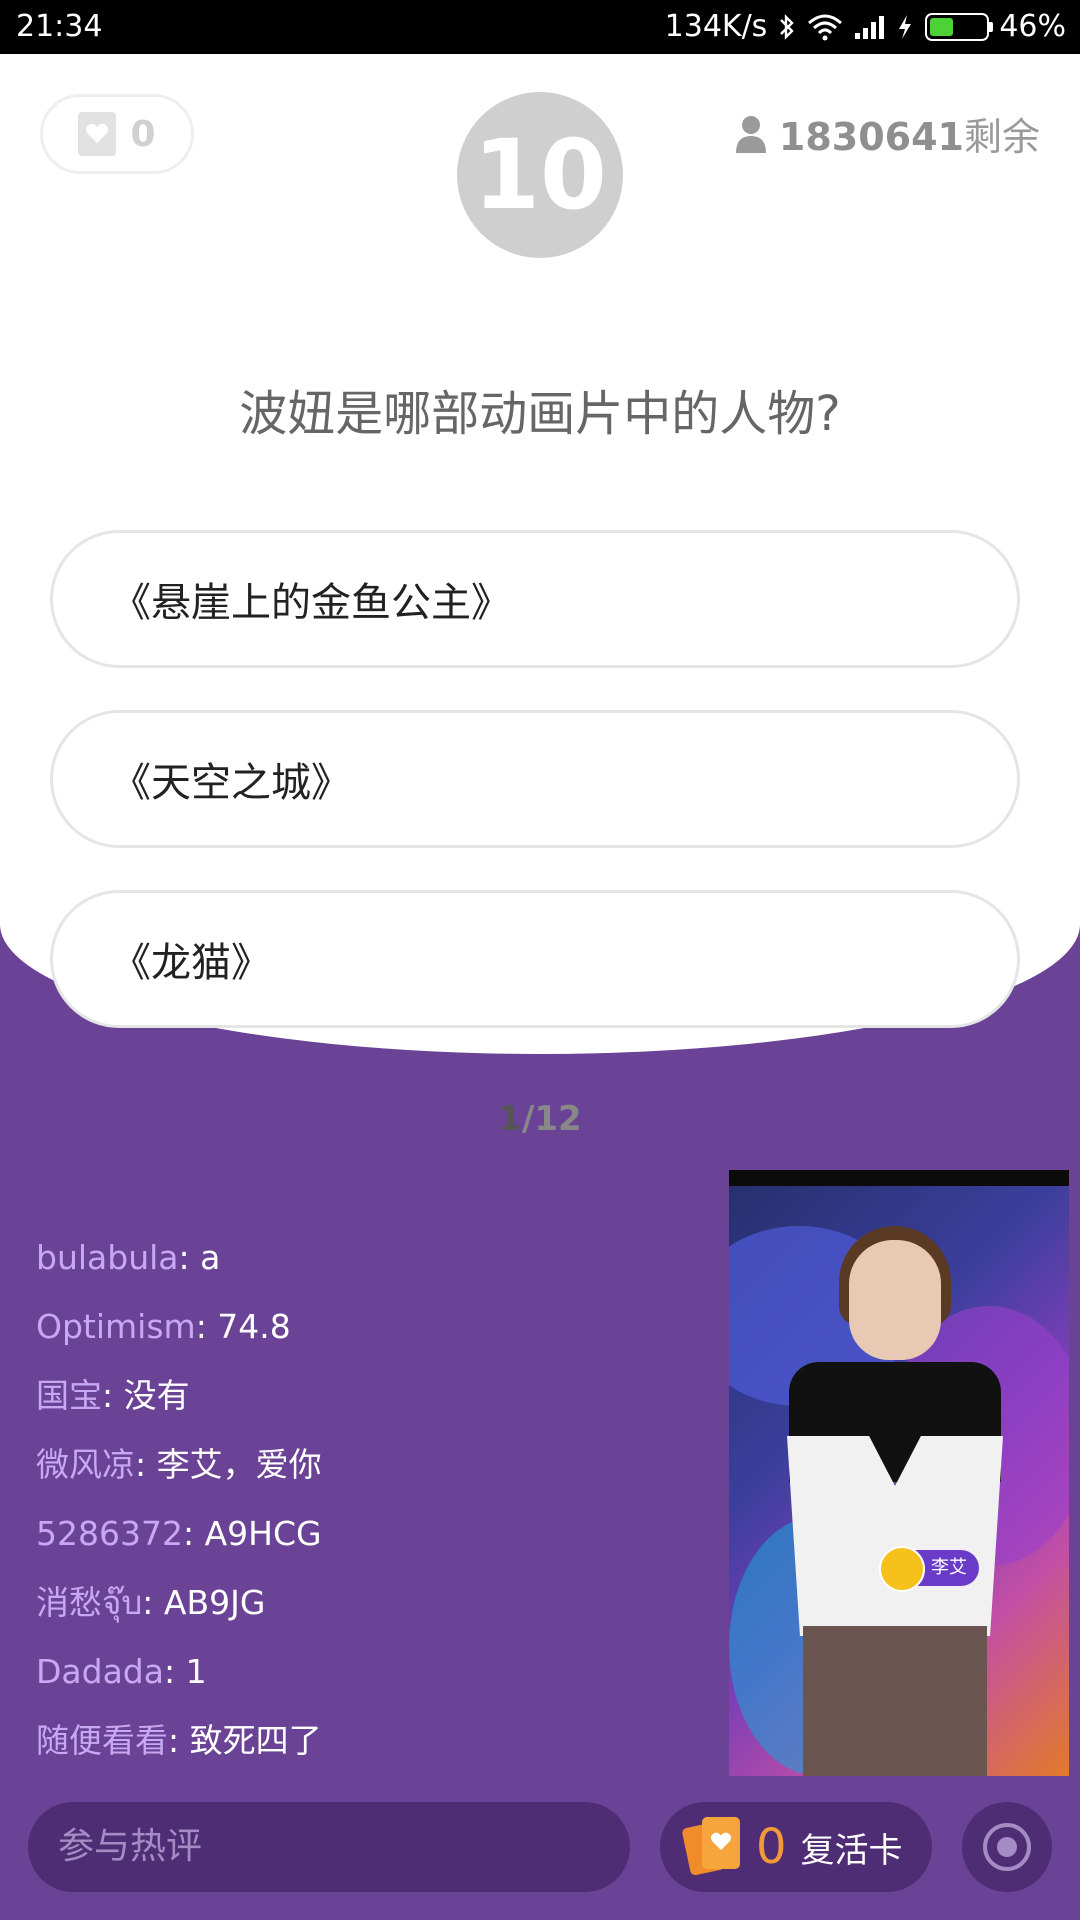 The width and height of the screenshot is (1080, 1920). I want to click on chat-text: : 74.8, so click(243, 1326).